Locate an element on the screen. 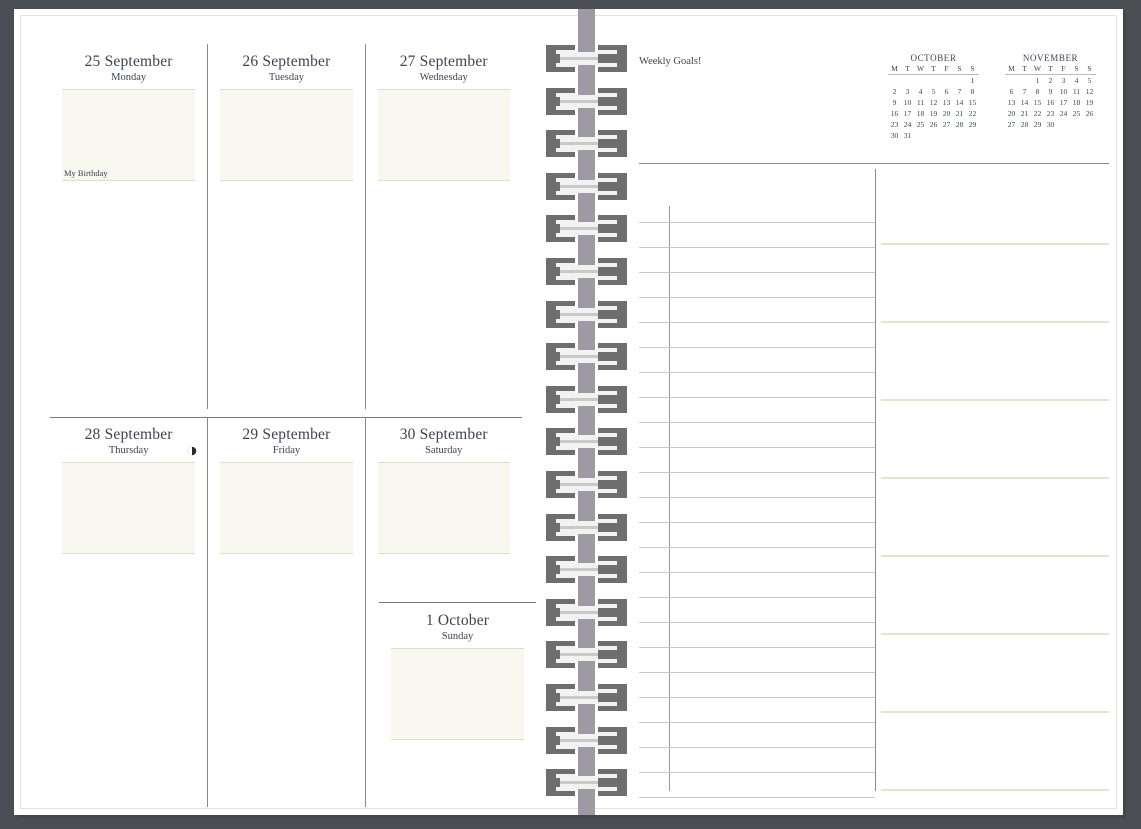  mini-calendar-week-row: 12345 is located at coordinates (1050, 81).